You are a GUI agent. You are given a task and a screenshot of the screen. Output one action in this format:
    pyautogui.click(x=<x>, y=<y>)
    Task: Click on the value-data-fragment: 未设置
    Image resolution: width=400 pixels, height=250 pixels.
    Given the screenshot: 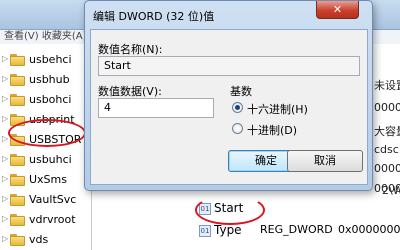 What is the action you would take?
    pyautogui.click(x=387, y=85)
    